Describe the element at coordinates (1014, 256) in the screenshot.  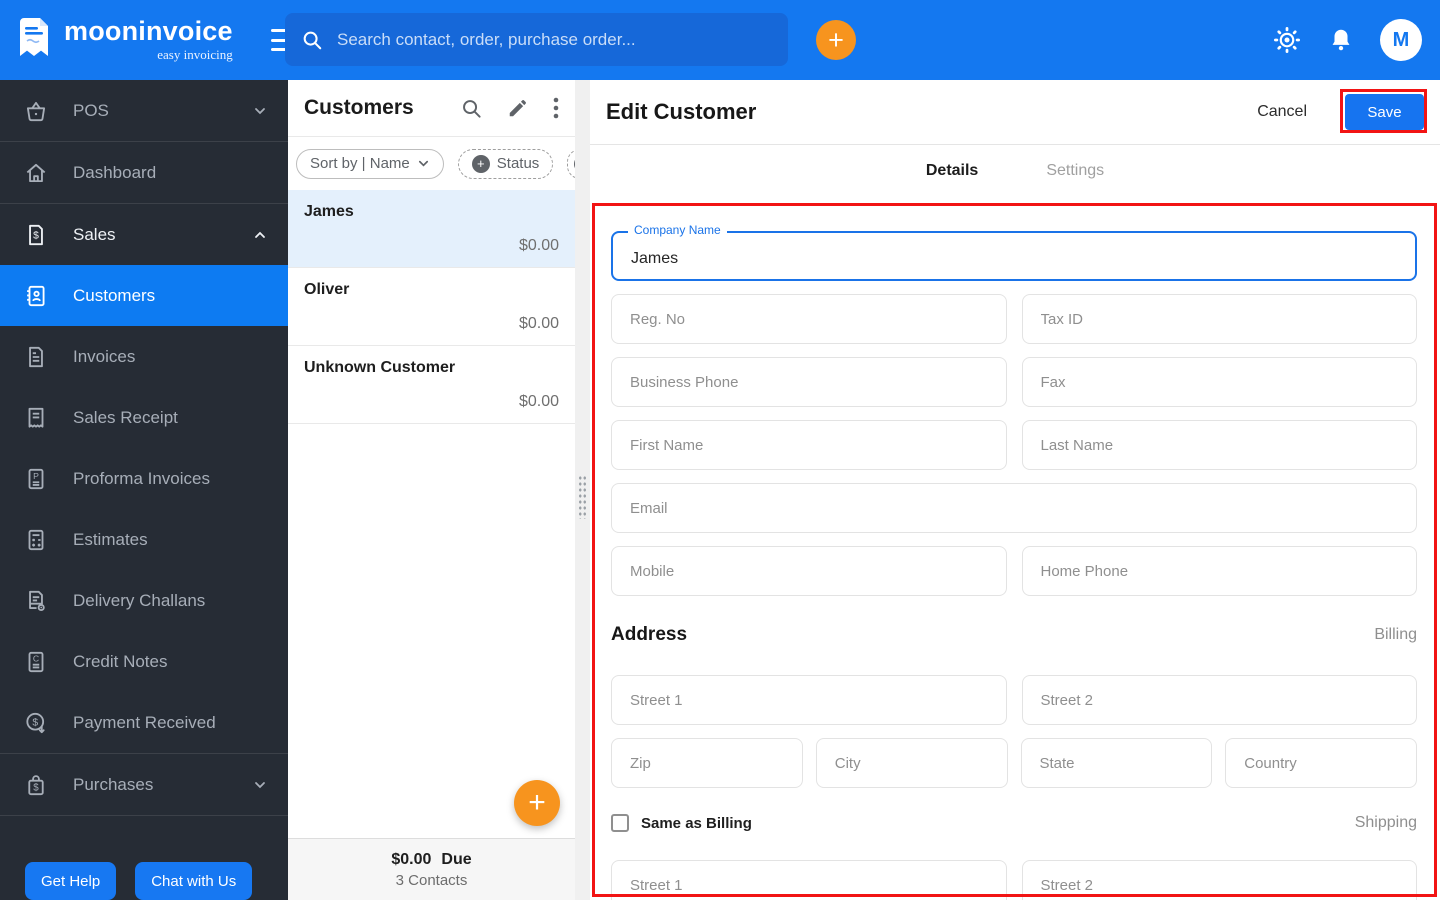
I see `company-name-input` at that location.